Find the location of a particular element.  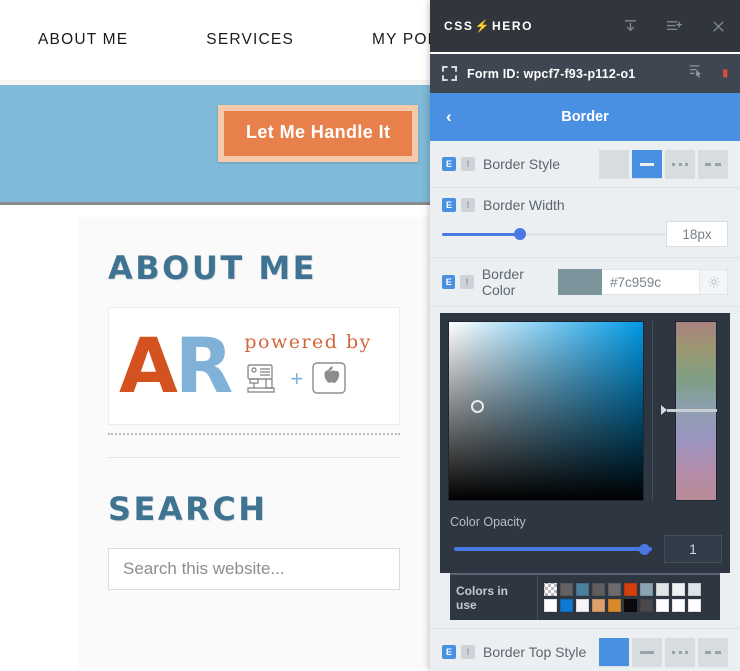

color-opacity-row: 1 is located at coordinates (585, 549).